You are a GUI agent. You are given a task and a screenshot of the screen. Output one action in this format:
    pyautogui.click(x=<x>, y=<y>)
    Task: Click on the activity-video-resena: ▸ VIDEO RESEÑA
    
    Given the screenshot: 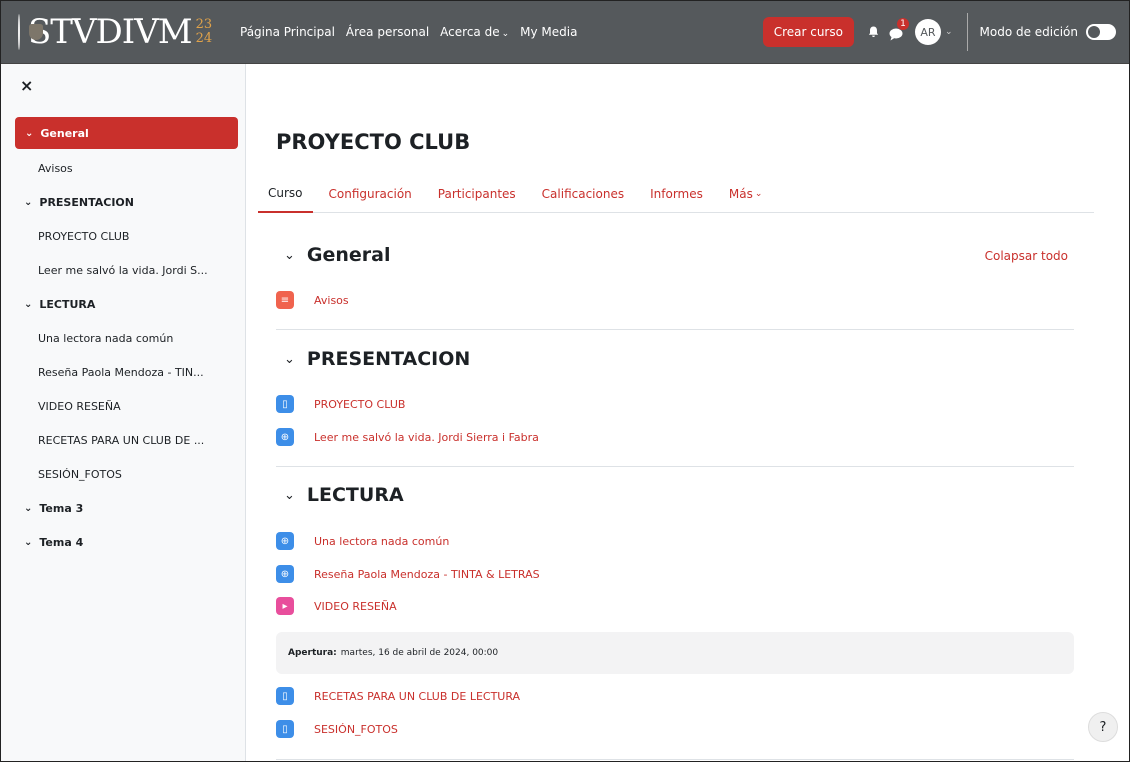 What is the action you would take?
    pyautogui.click(x=336, y=606)
    